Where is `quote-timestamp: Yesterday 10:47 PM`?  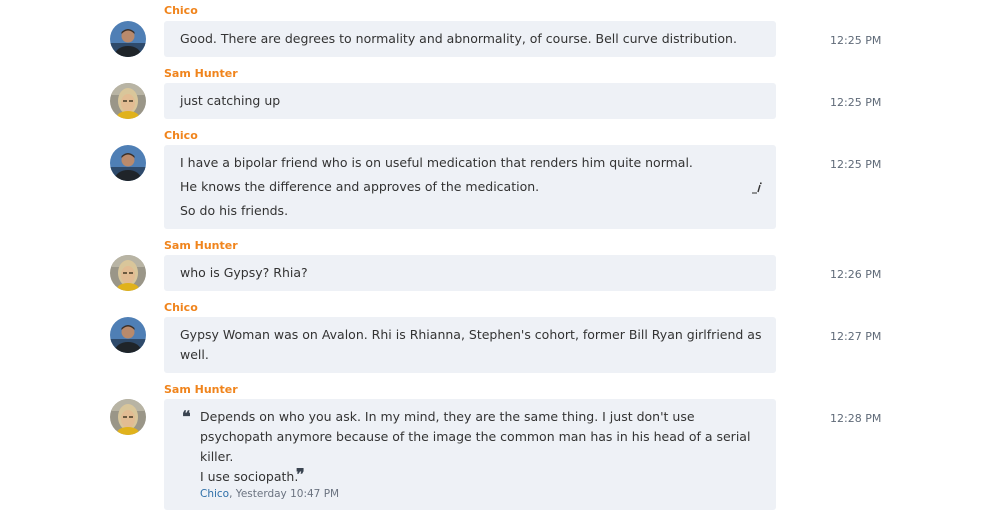
quote-timestamp: Yesterday 10:47 PM is located at coordinates (287, 494).